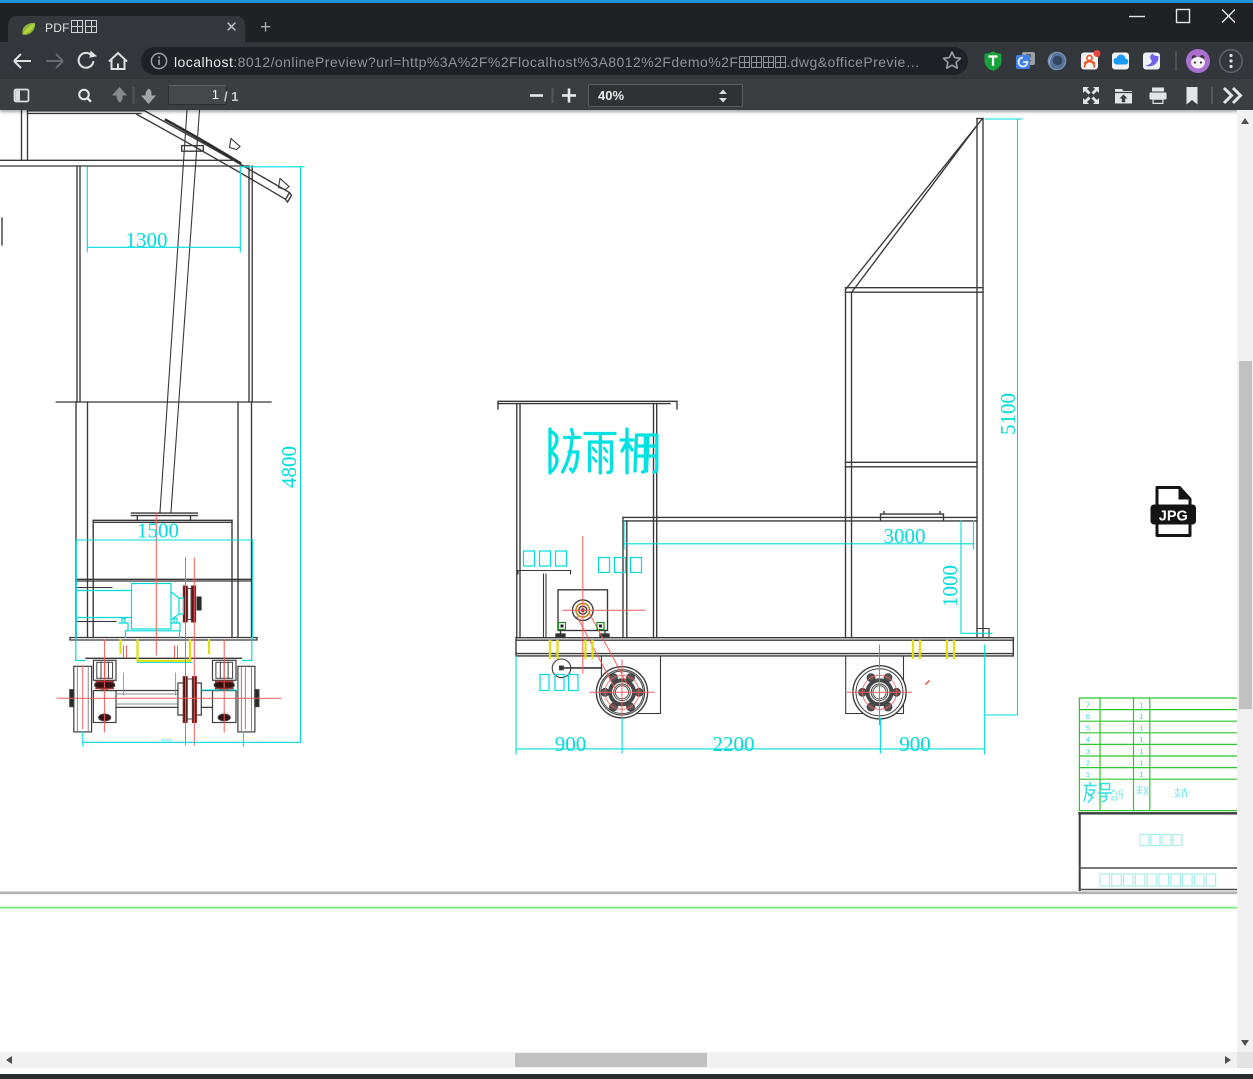 The width and height of the screenshot is (1253, 1079). Describe the element at coordinates (1088, 705) in the screenshot. I see `svg-text: 7` at that location.